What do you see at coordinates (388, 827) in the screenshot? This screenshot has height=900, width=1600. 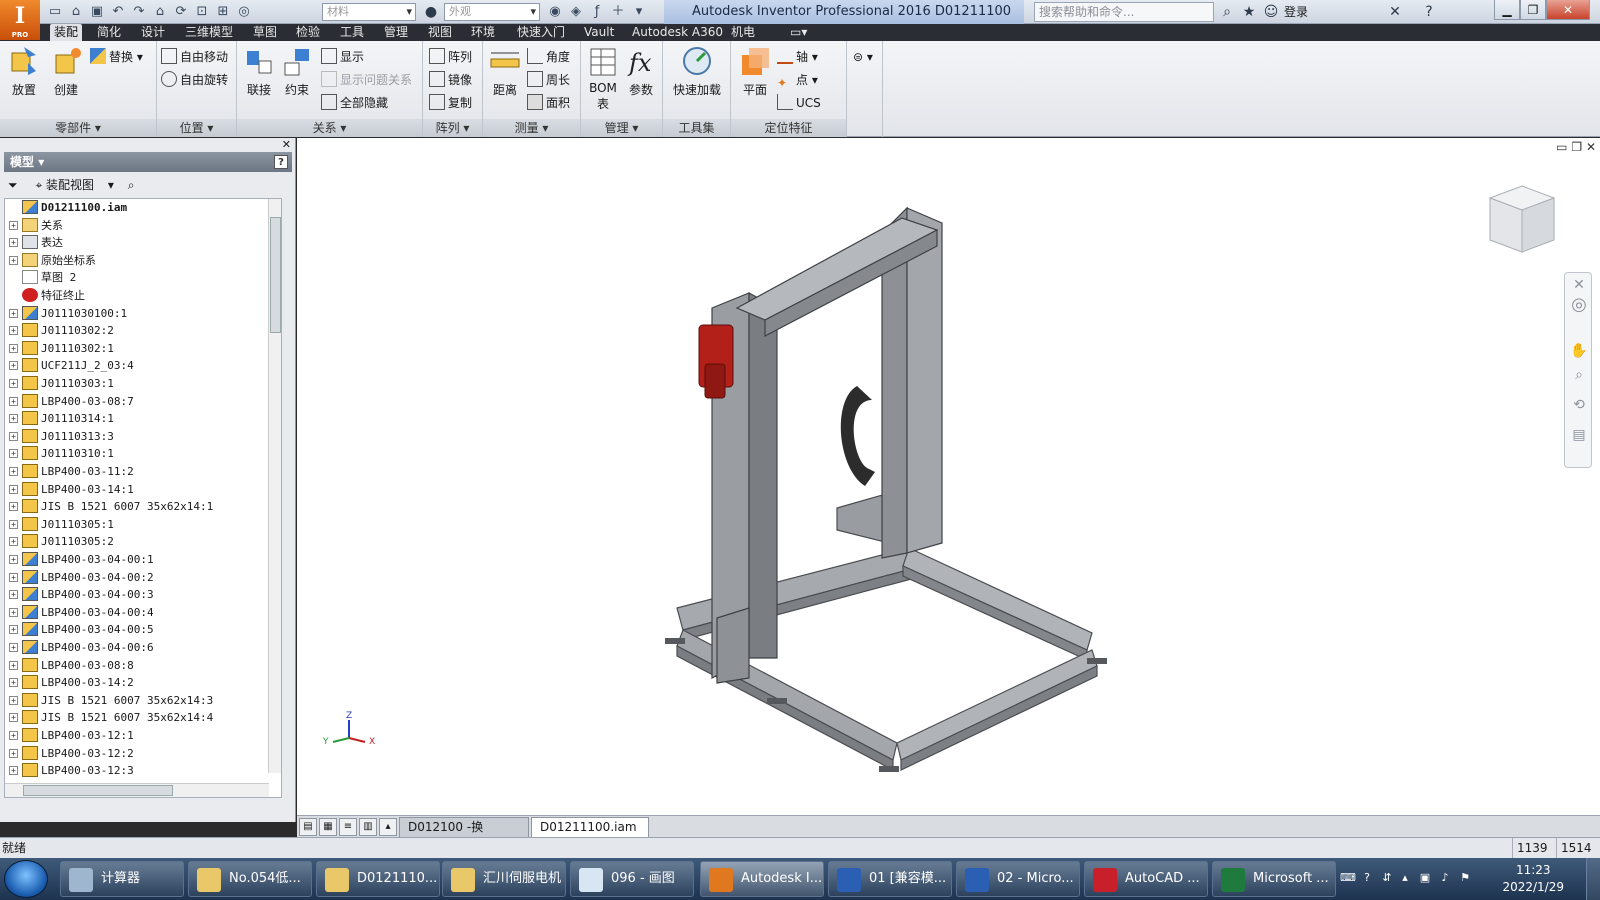 I see `doc-list-icon: ▴` at bounding box center [388, 827].